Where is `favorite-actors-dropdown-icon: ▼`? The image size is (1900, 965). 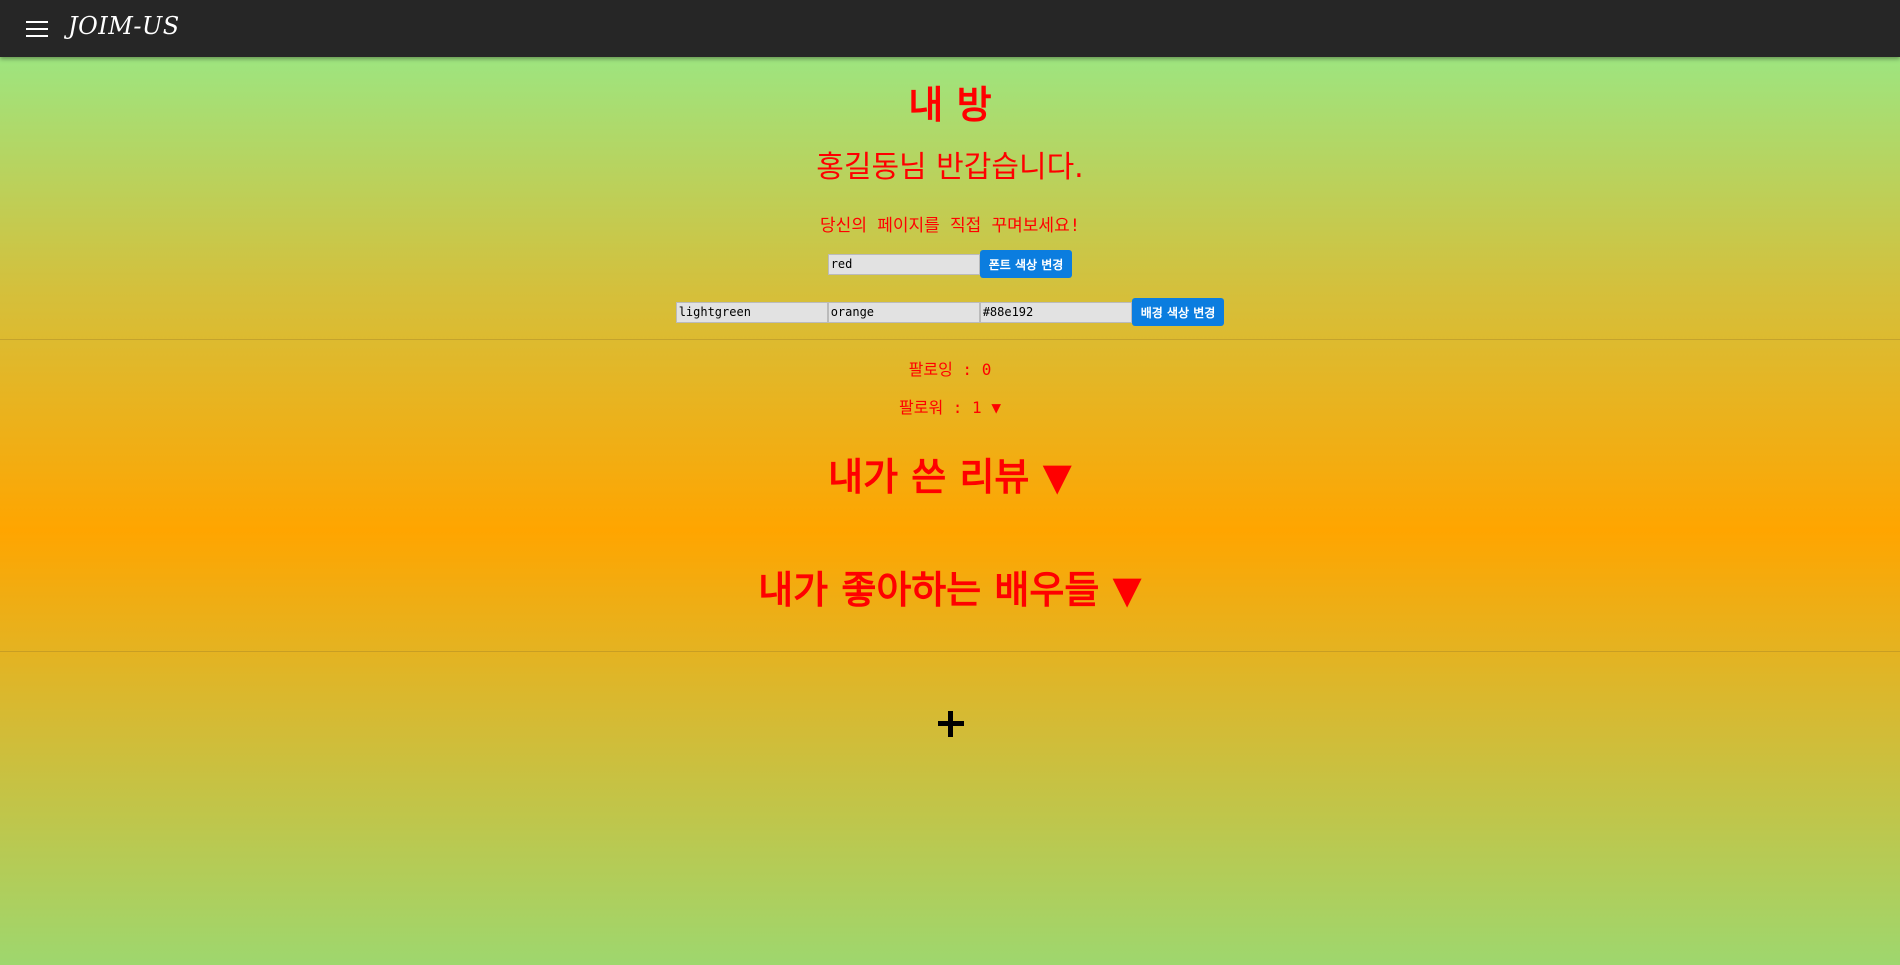 favorite-actors-dropdown-icon: ▼ is located at coordinates (1127, 590).